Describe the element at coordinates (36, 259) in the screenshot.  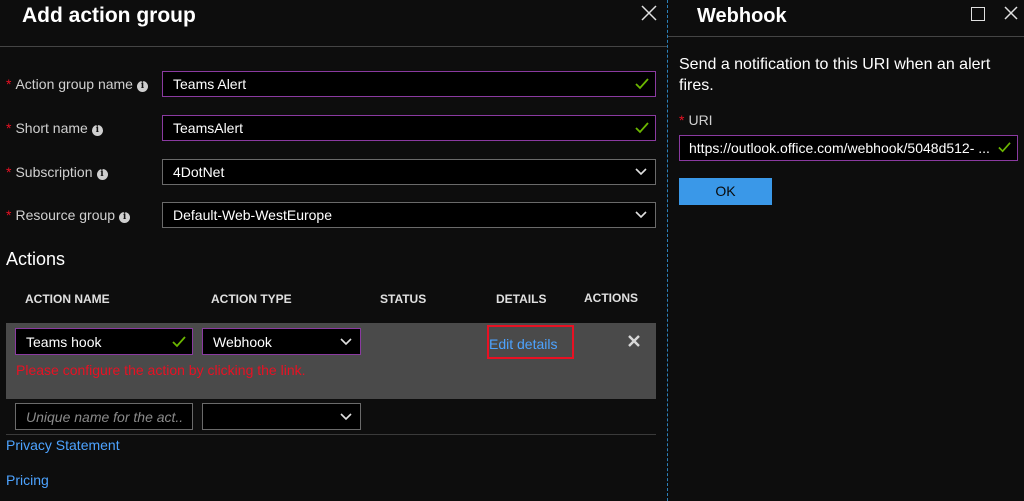
I see `actions-heading: Actions` at that location.